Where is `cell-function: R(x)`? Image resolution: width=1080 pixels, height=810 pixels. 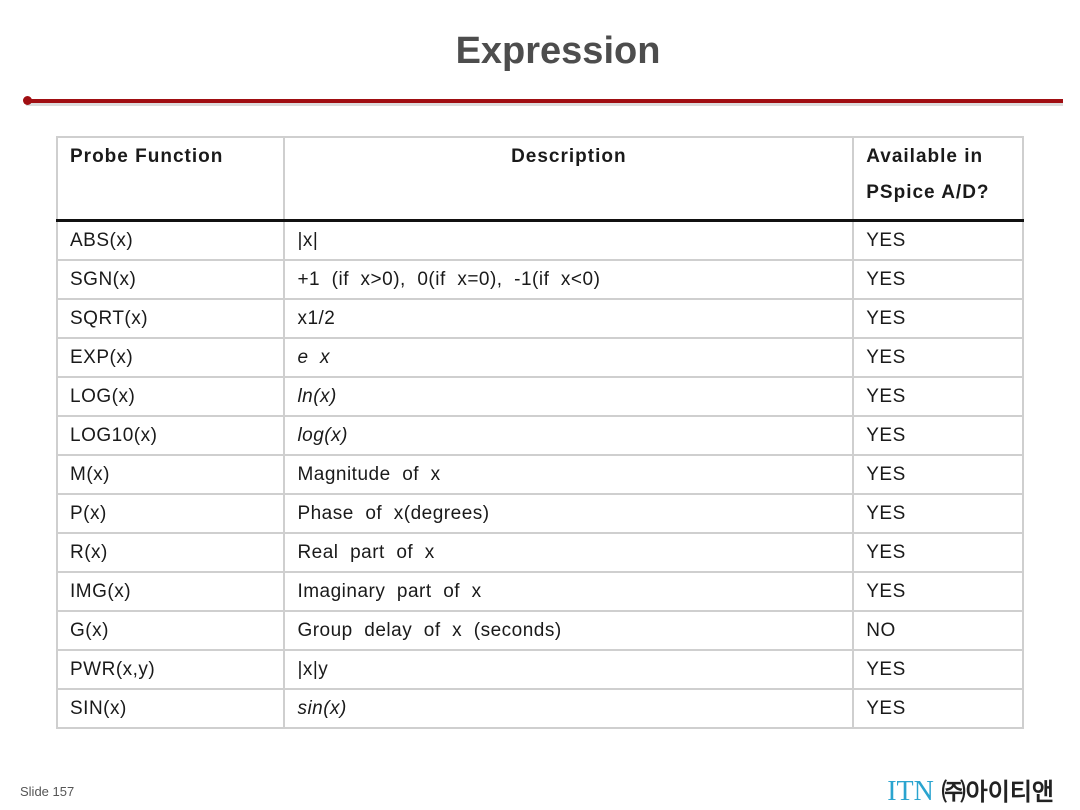
cell-function: R(x) is located at coordinates (170, 552).